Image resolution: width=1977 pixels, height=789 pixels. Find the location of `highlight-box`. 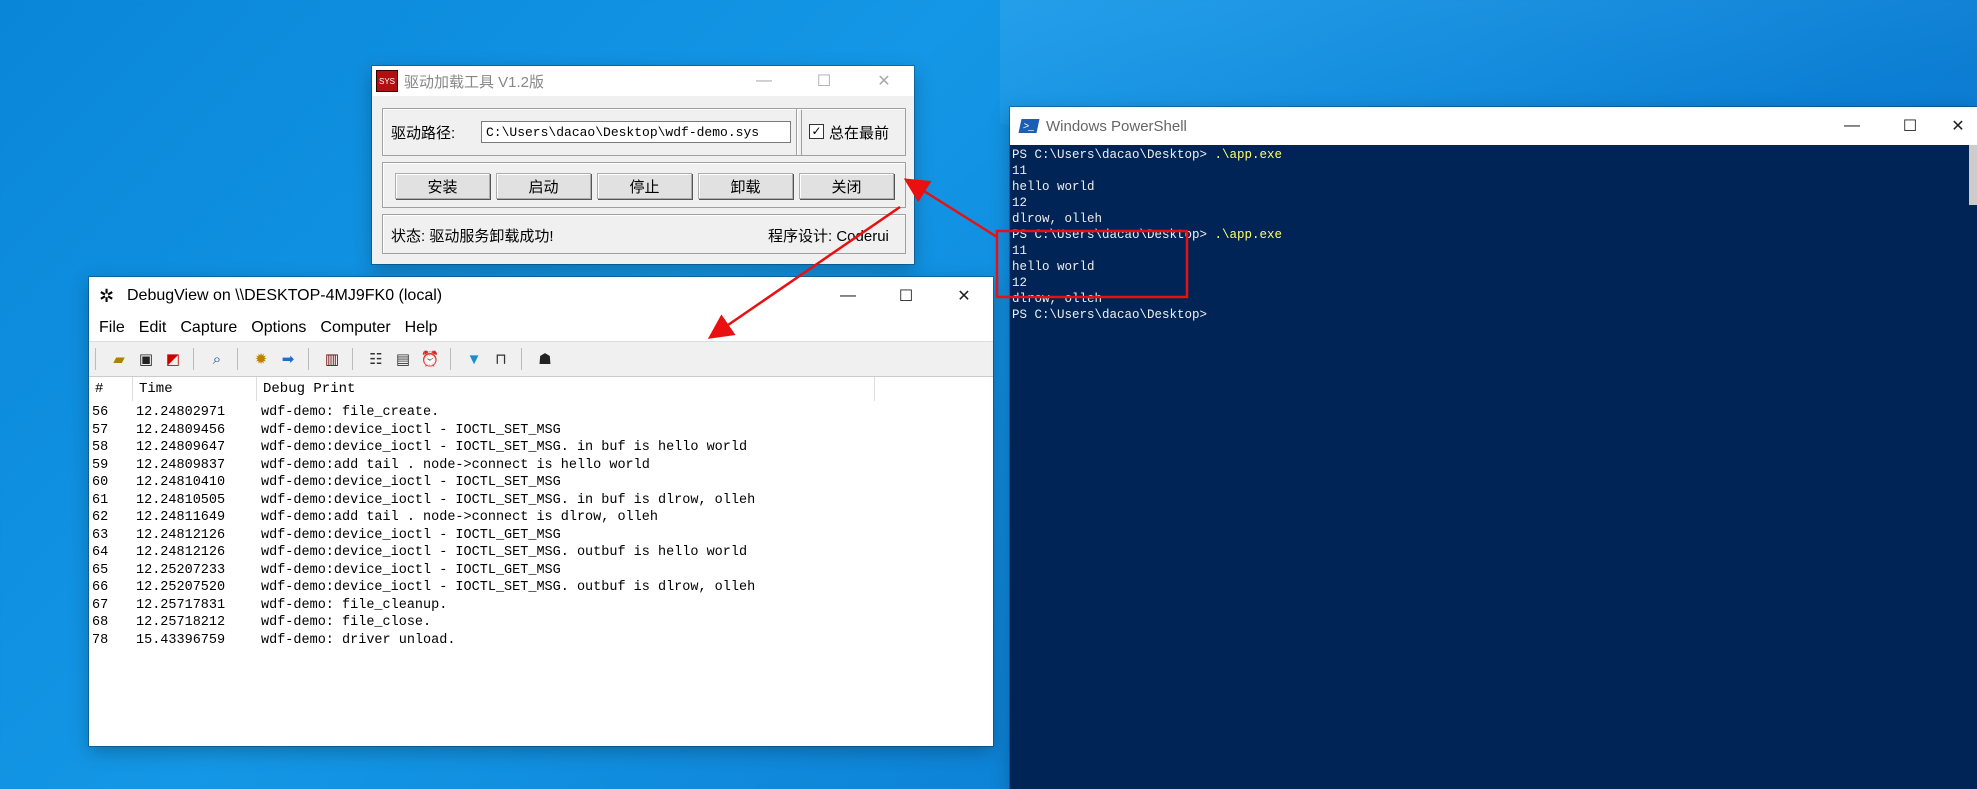

highlight-box is located at coordinates (1092, 264).